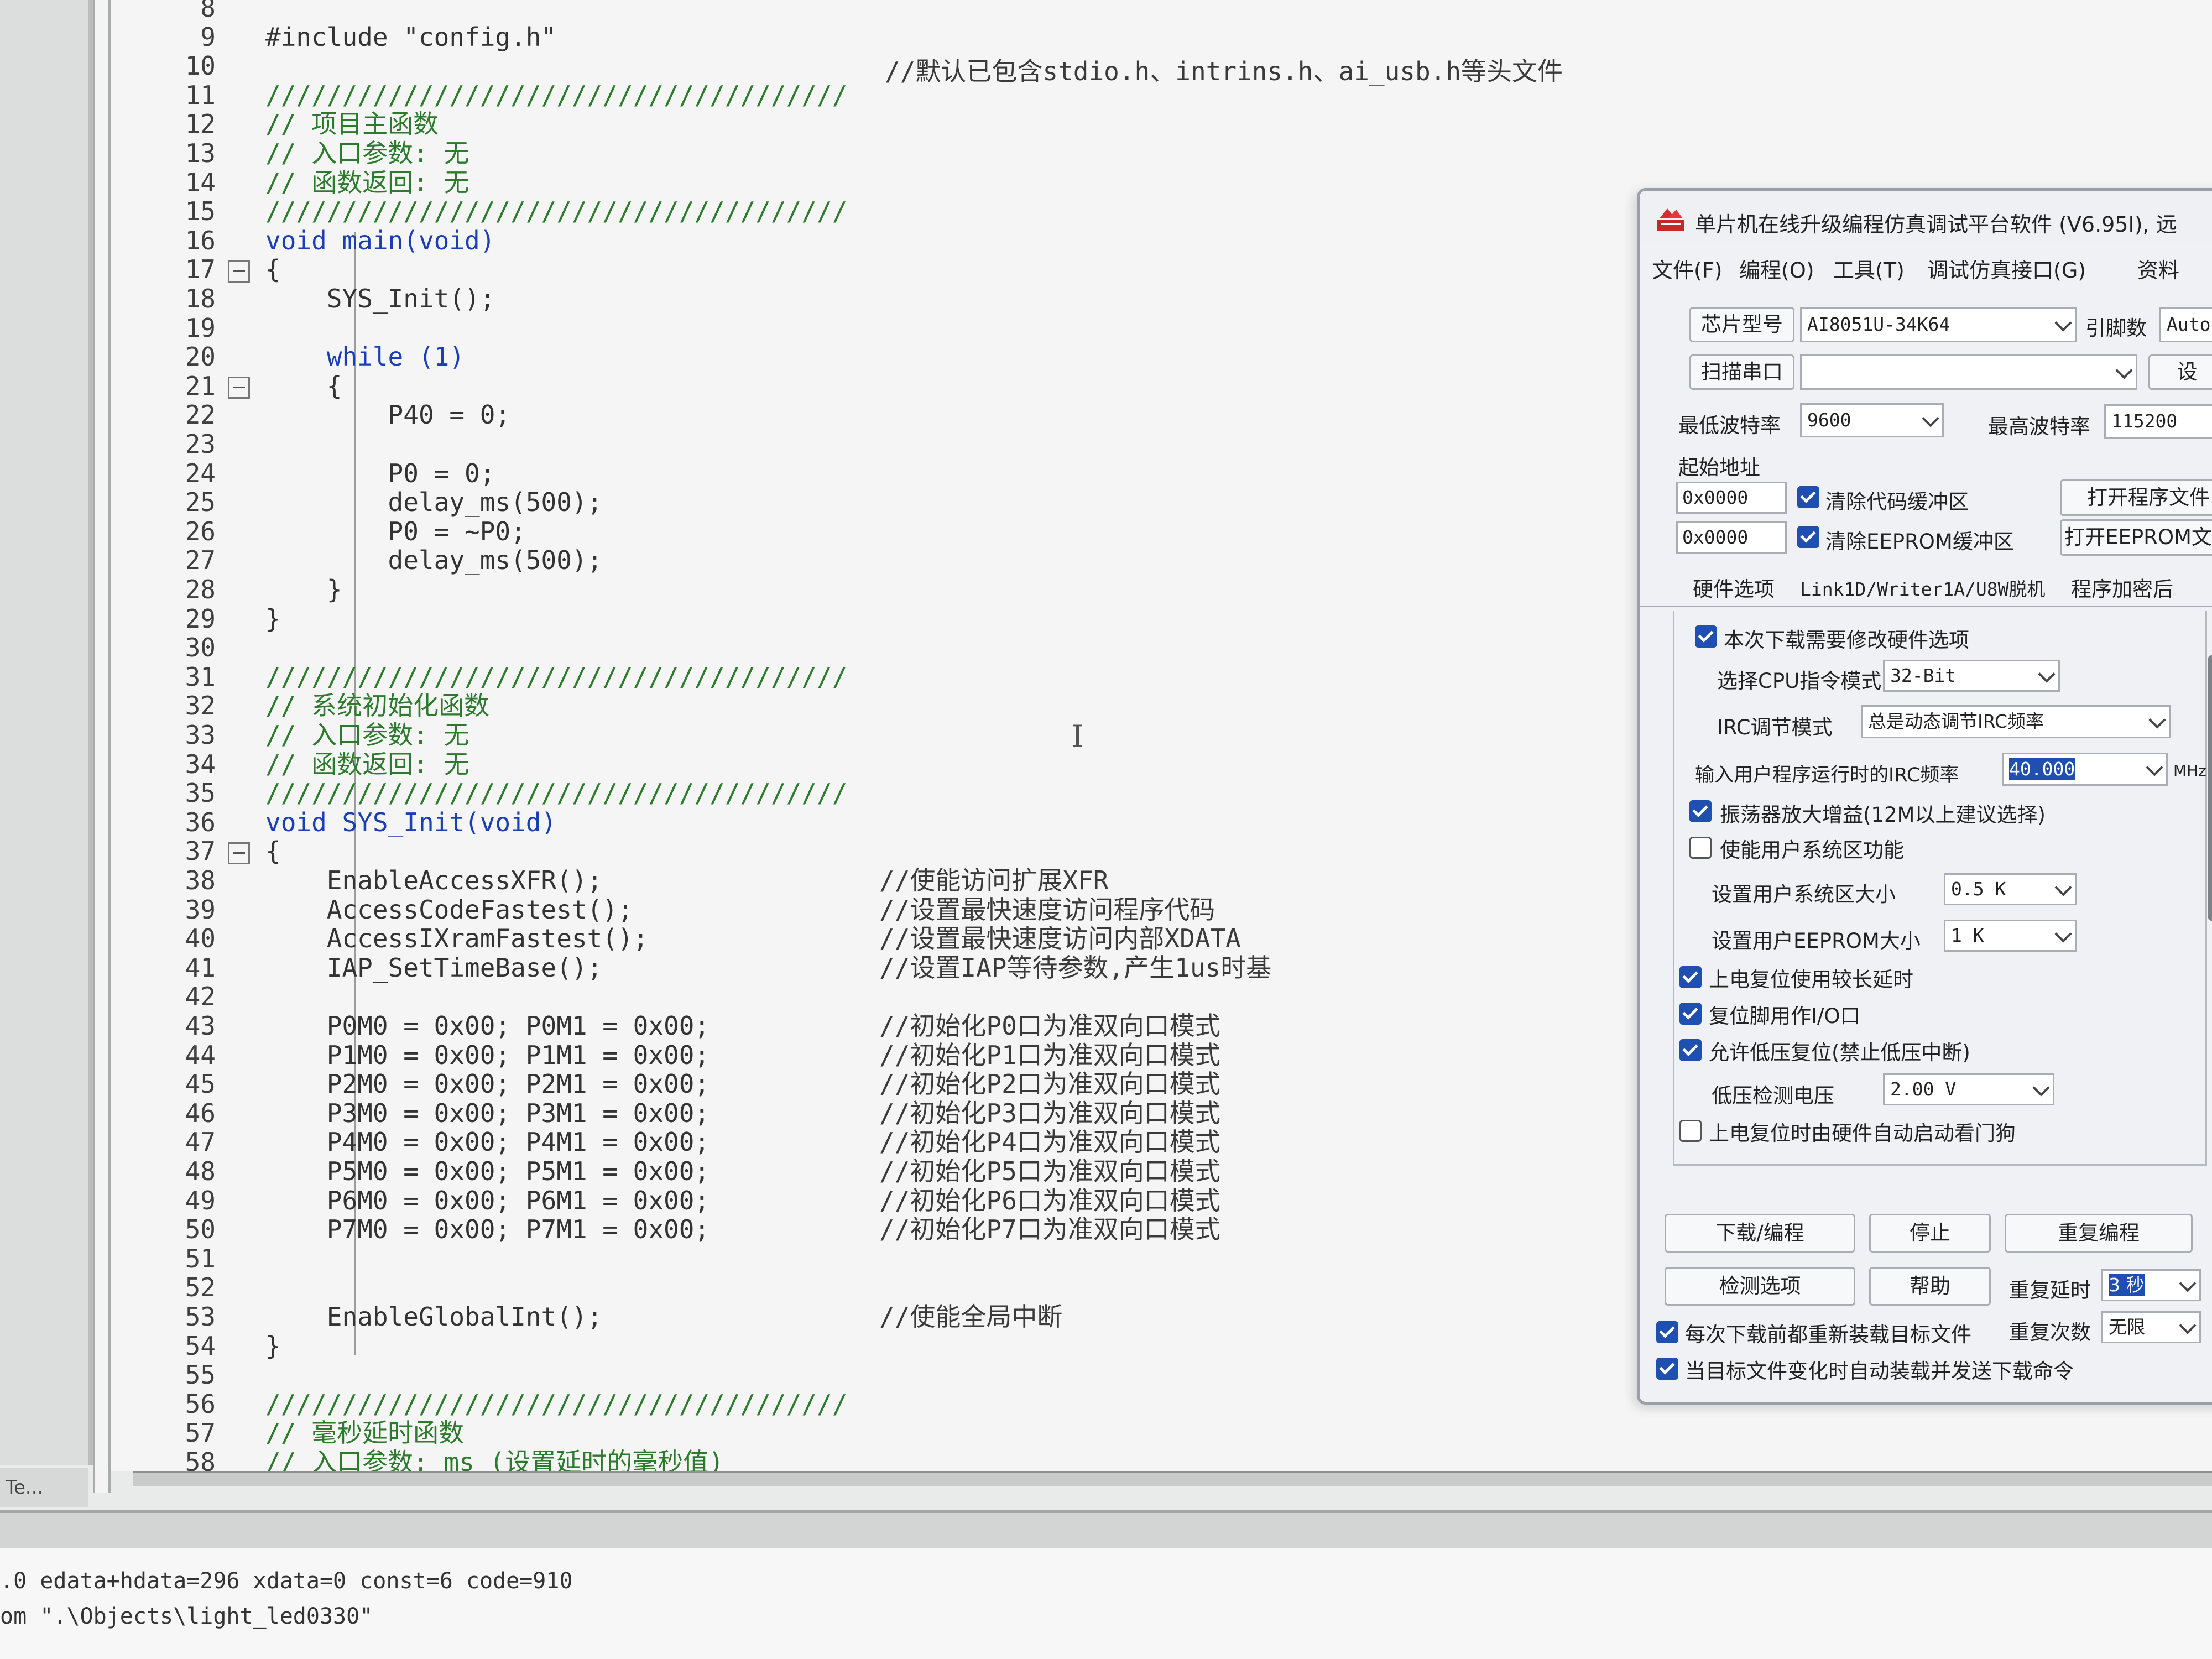 The width and height of the screenshot is (2212, 1659). What do you see at coordinates (1872, 420) in the screenshot?
I see `min-baud-select: 9600` at bounding box center [1872, 420].